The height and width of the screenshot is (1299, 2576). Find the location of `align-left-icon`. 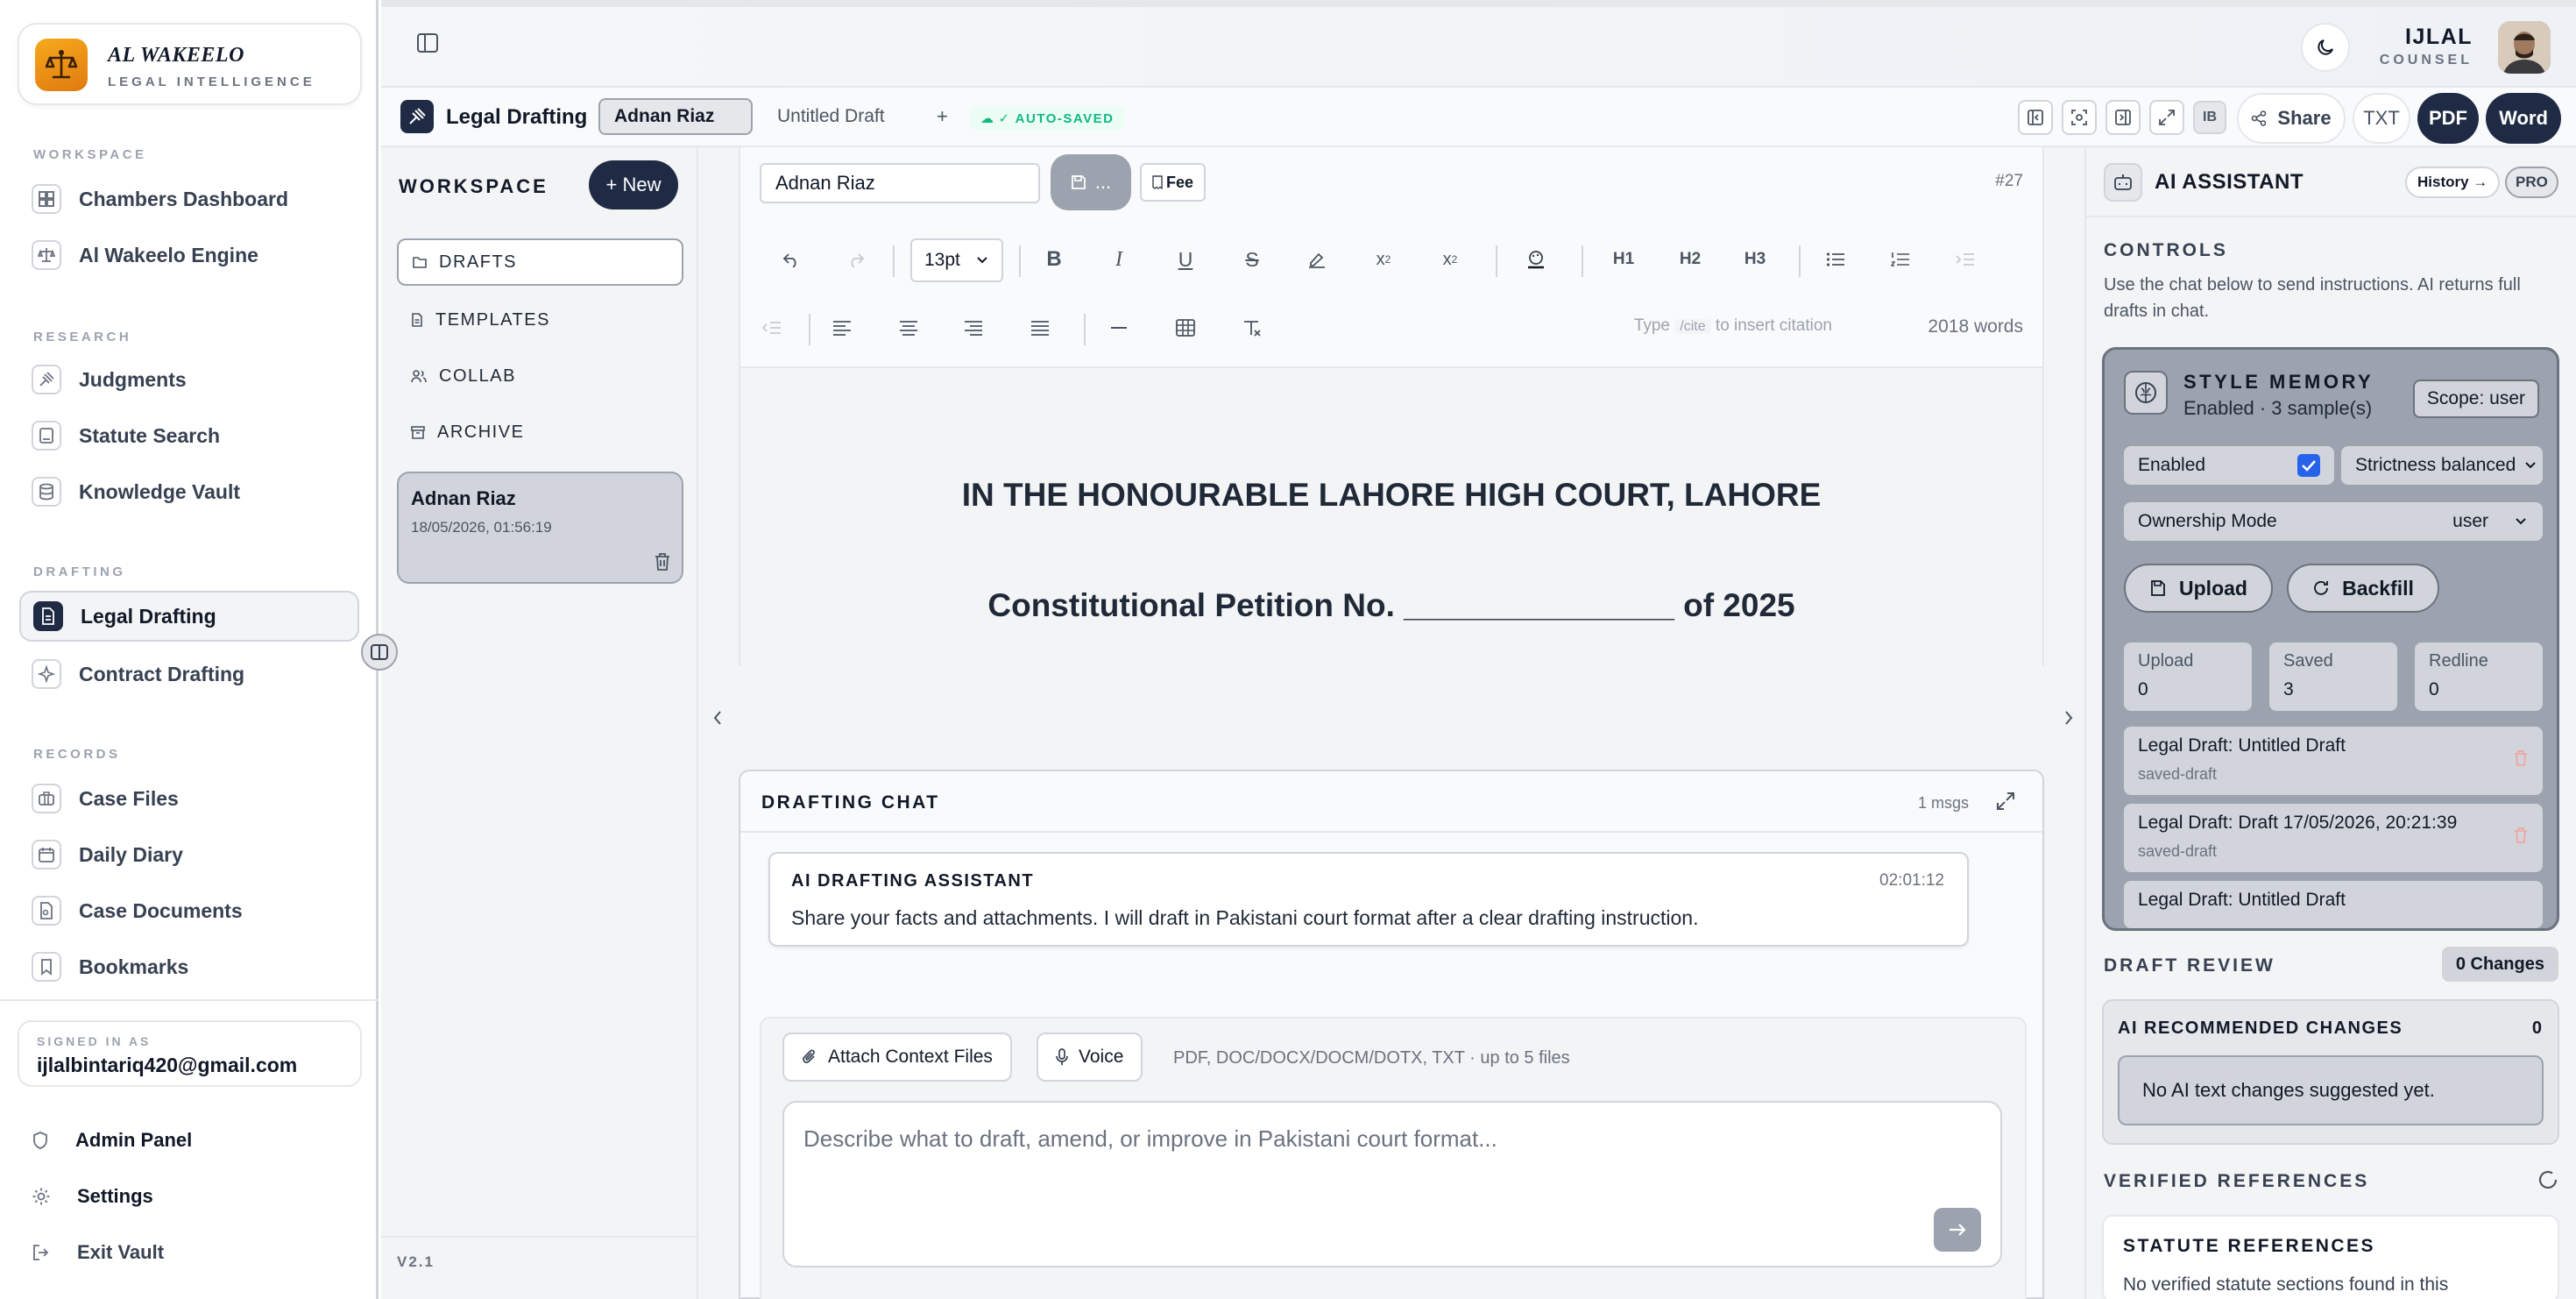

align-left-icon is located at coordinates (842, 328).